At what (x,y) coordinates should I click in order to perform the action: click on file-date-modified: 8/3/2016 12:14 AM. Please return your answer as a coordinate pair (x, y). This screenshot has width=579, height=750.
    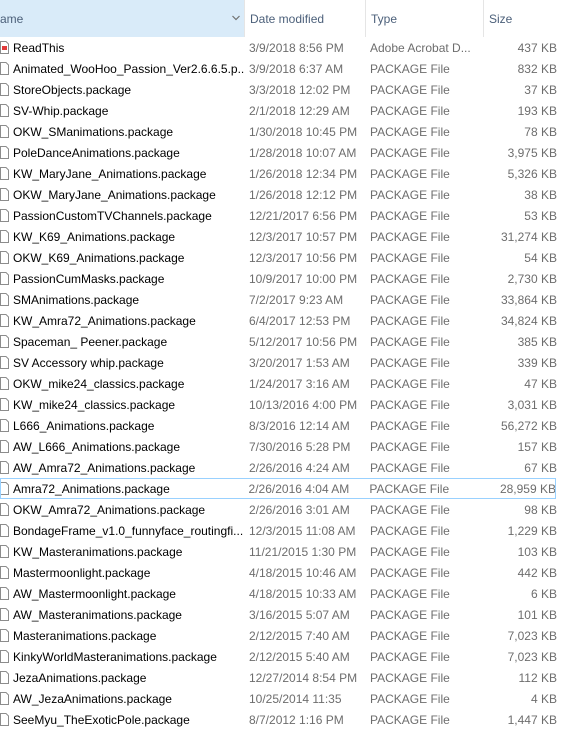
    Looking at the image, I should click on (299, 425).